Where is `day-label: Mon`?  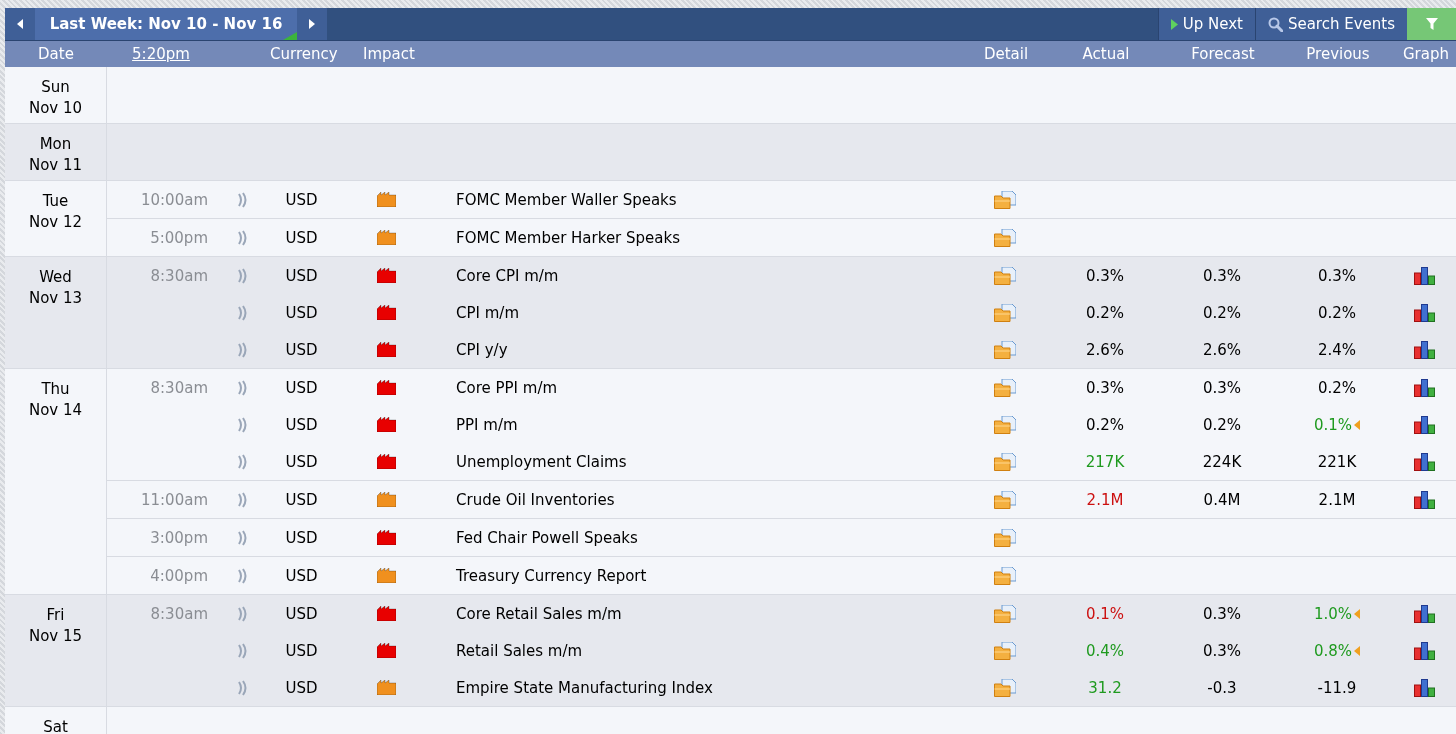
day-label: Mon is located at coordinates (55, 144).